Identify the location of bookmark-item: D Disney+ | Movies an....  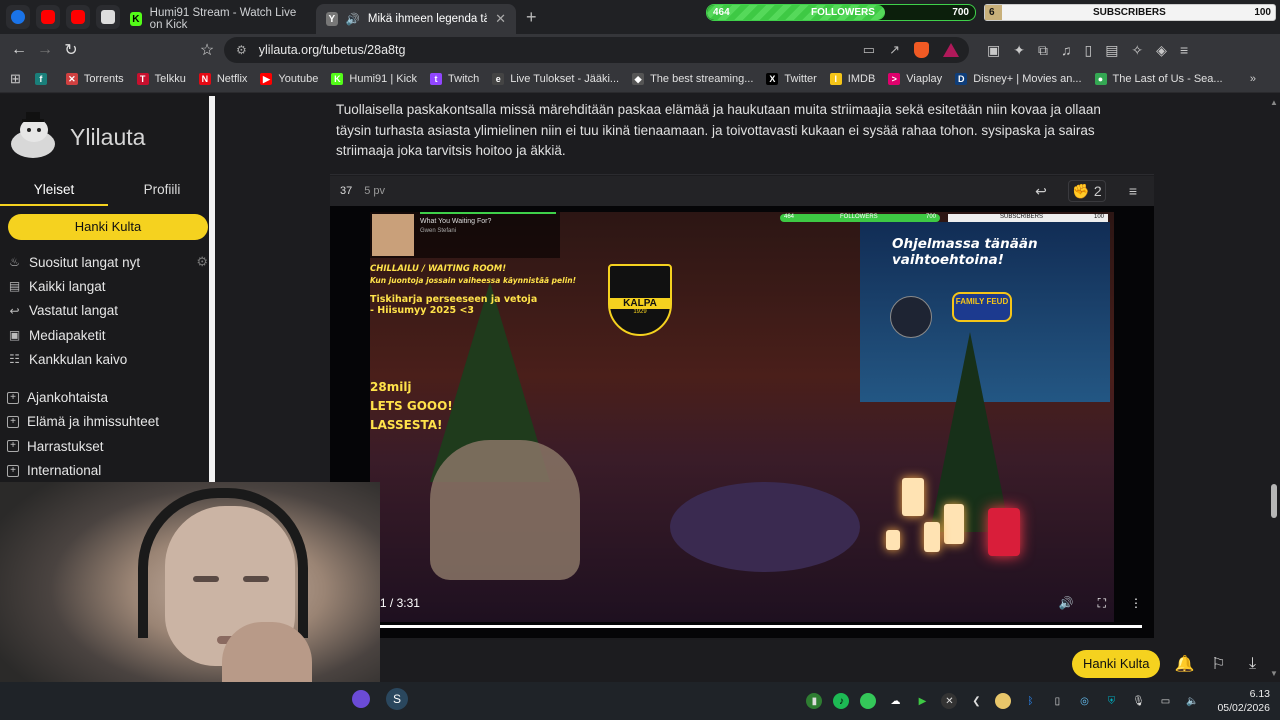
(1018, 79).